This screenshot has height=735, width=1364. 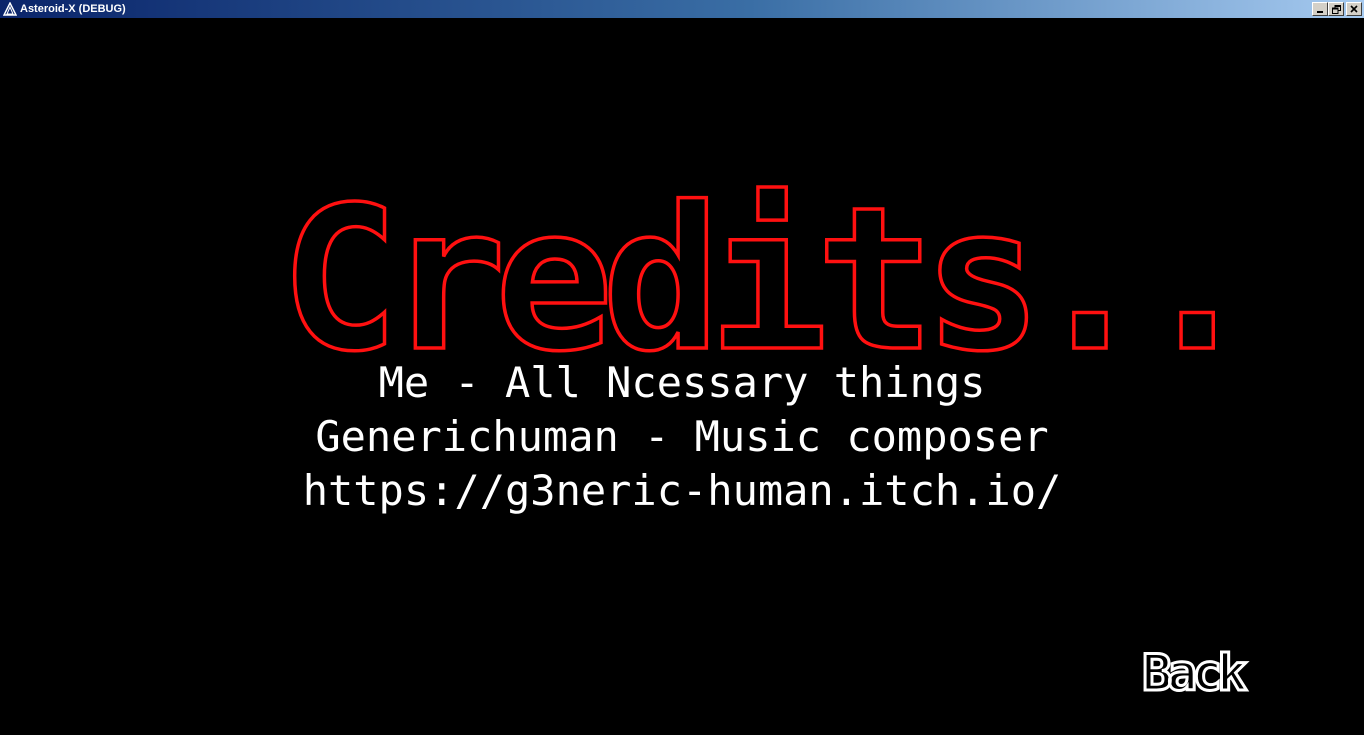 I want to click on back-button-label: Back, so click(x=1194, y=671).